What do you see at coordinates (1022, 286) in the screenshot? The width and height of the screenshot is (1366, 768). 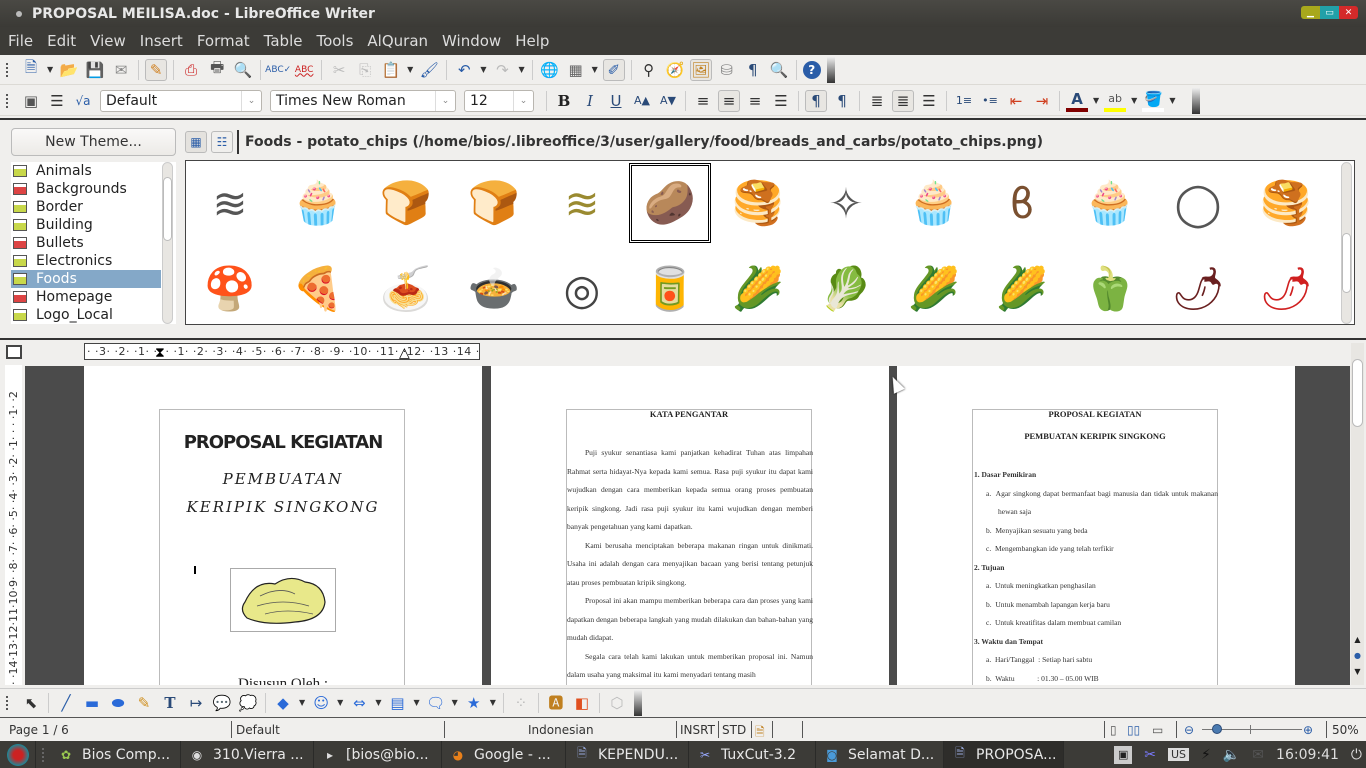 I see `gallery-item-corn-outline: 🌽` at bounding box center [1022, 286].